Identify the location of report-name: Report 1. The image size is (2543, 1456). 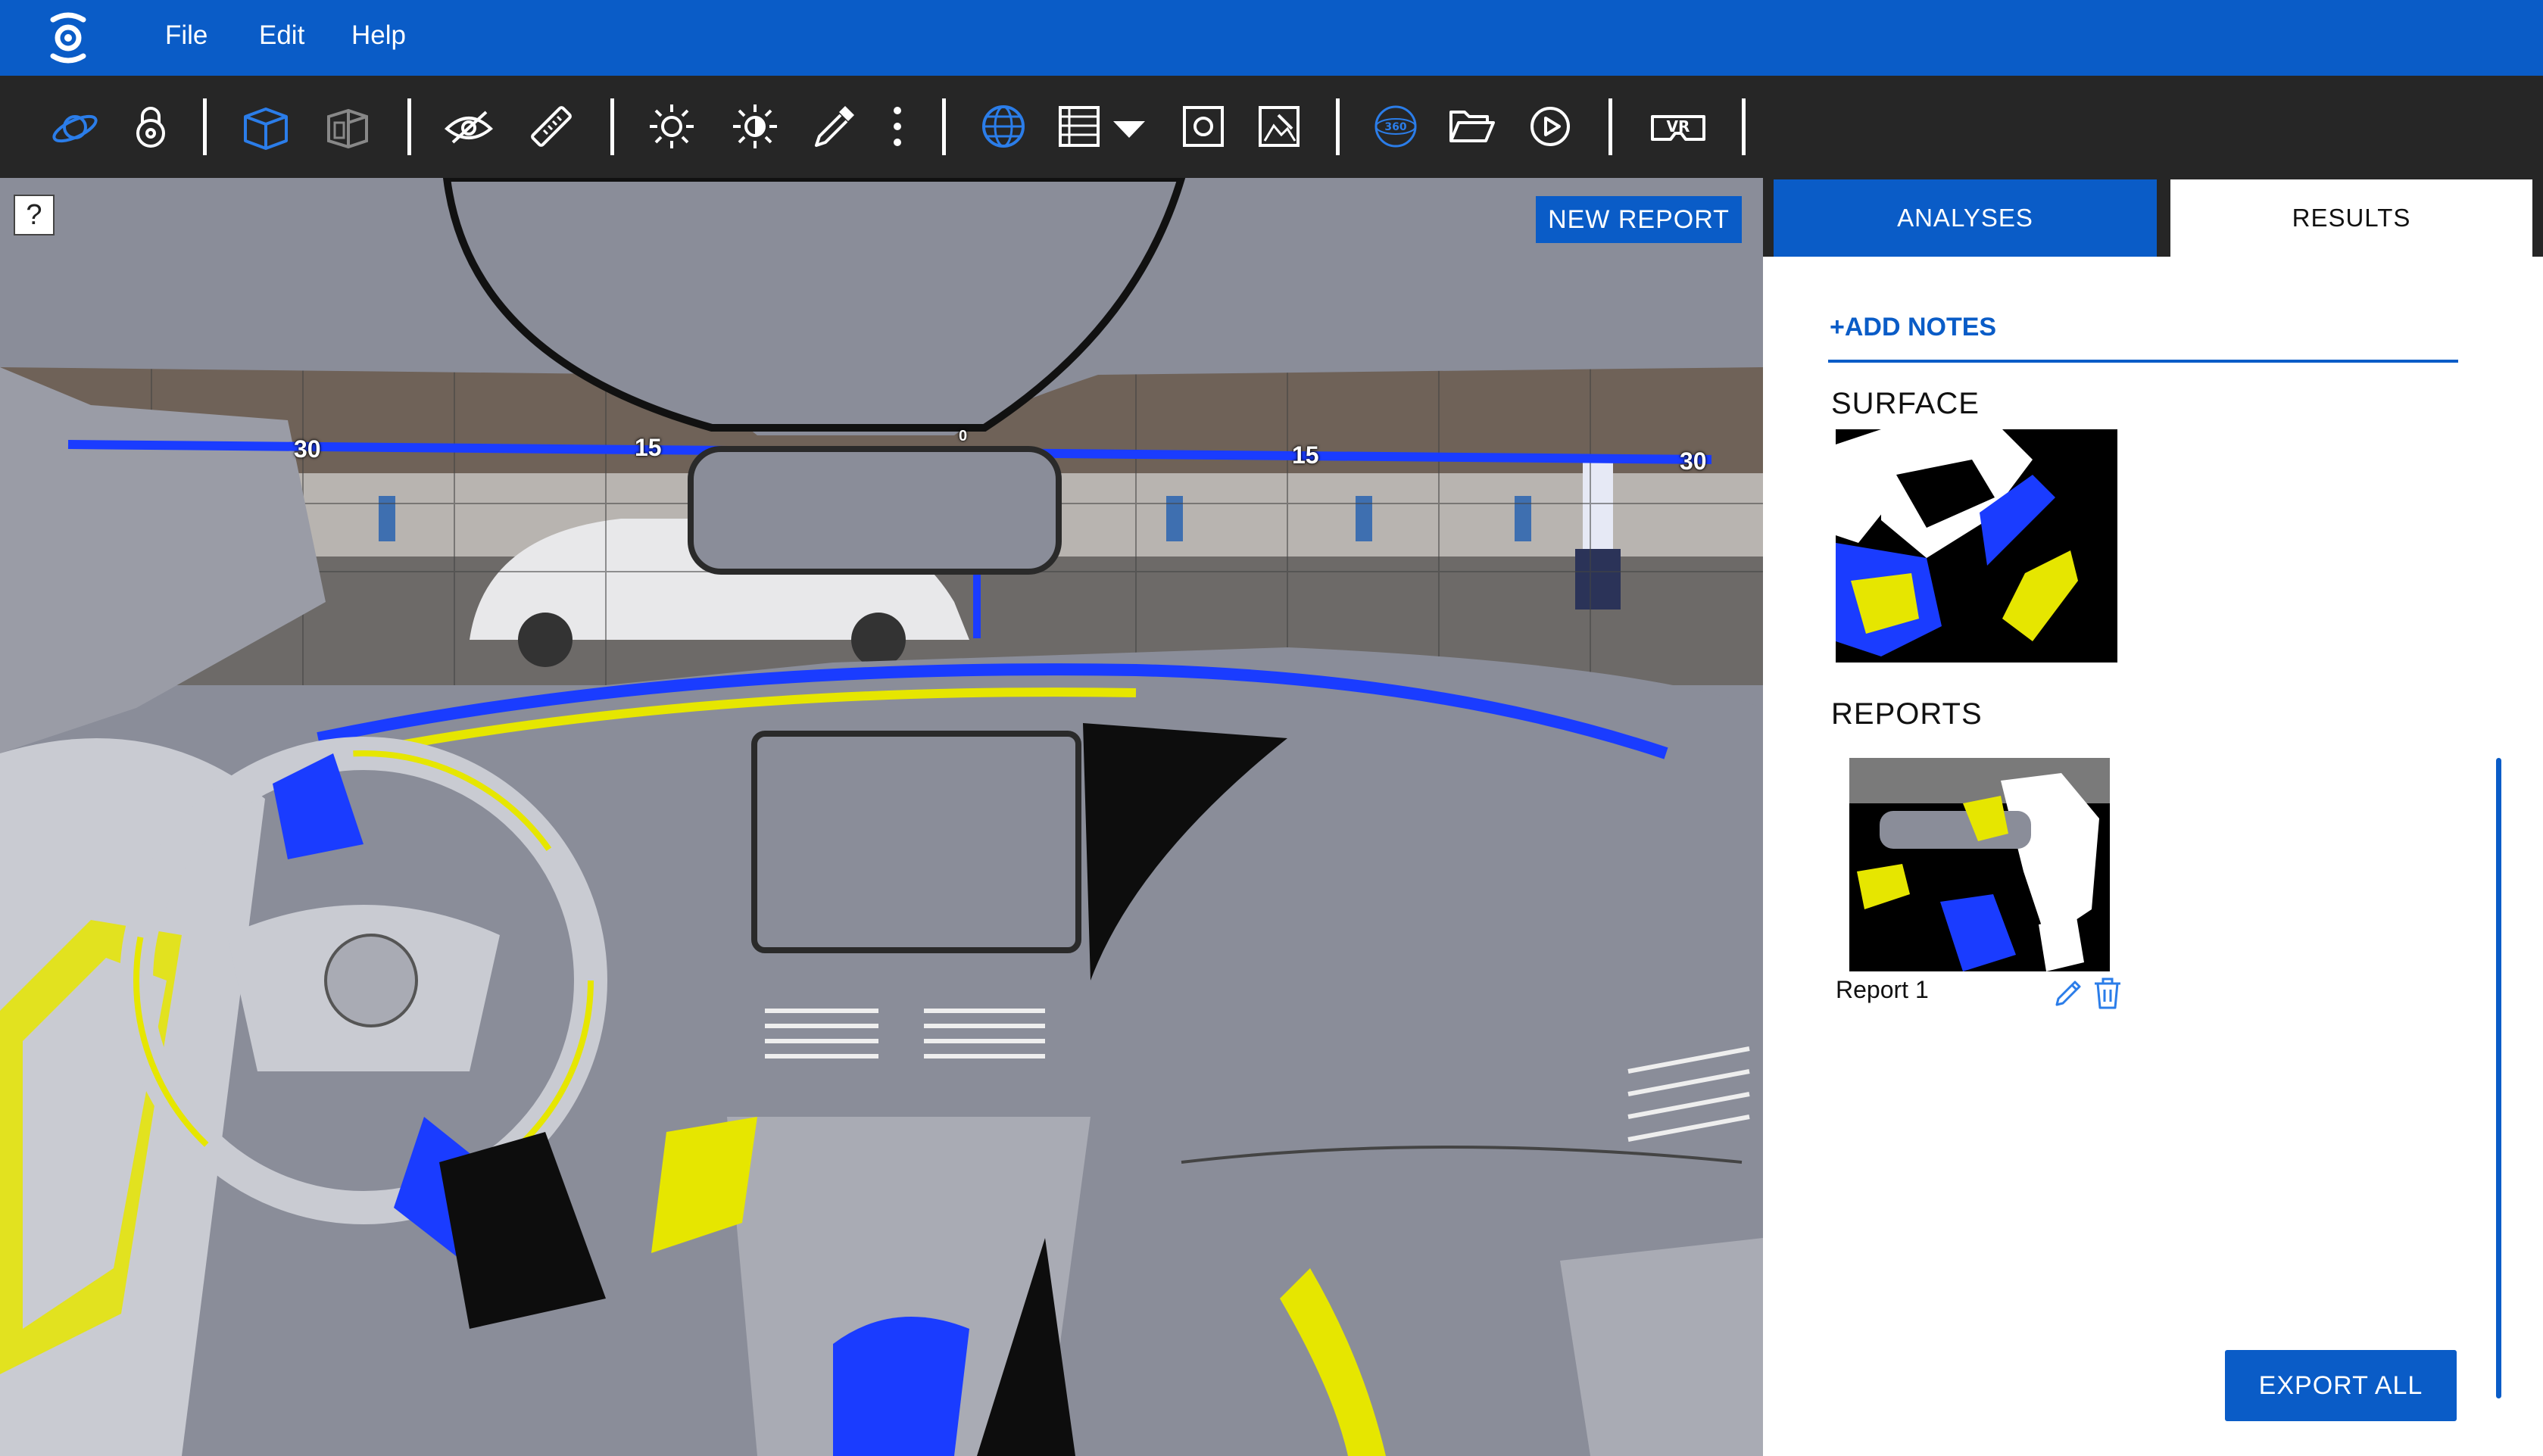
(1883, 989).